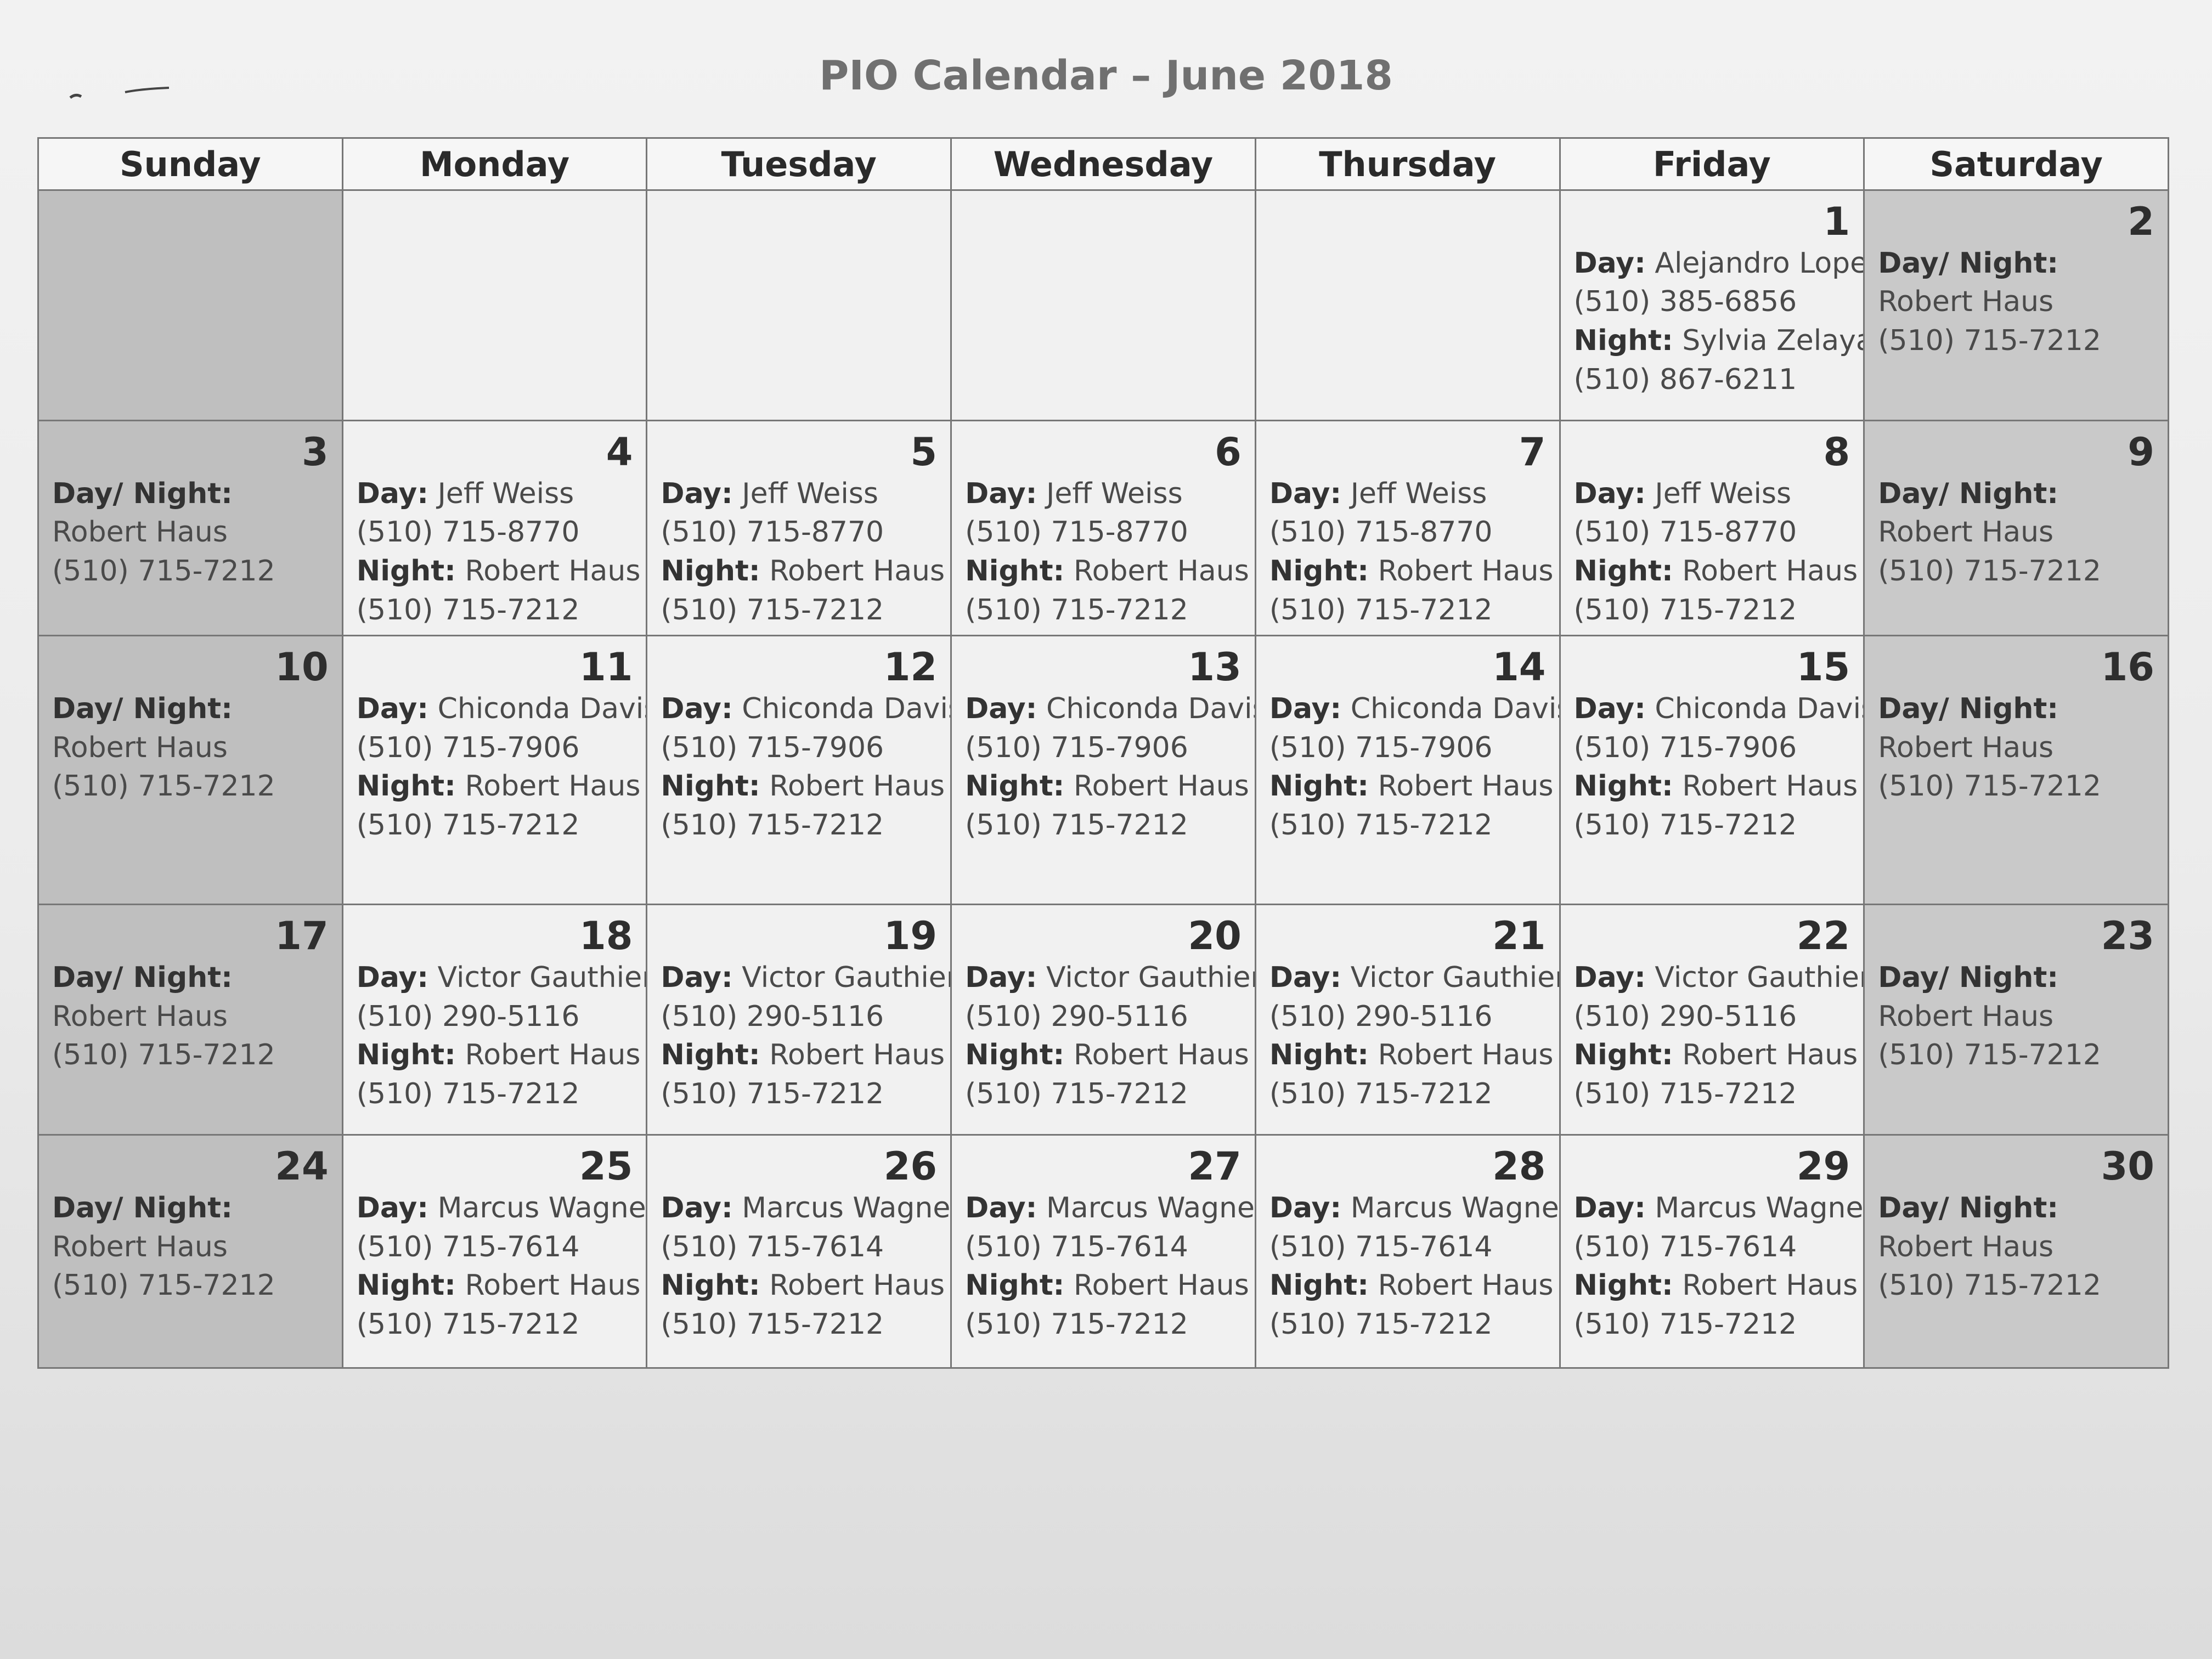 Image resolution: width=2212 pixels, height=1659 pixels. What do you see at coordinates (495, 164) in the screenshot?
I see `weekday-monday: Monday` at bounding box center [495, 164].